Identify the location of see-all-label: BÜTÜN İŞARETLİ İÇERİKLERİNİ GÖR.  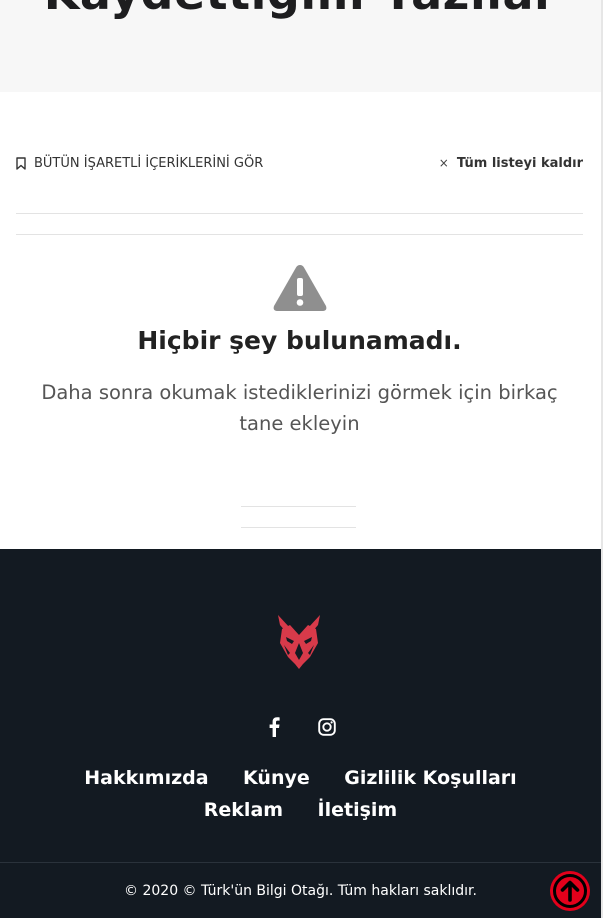
(149, 163).